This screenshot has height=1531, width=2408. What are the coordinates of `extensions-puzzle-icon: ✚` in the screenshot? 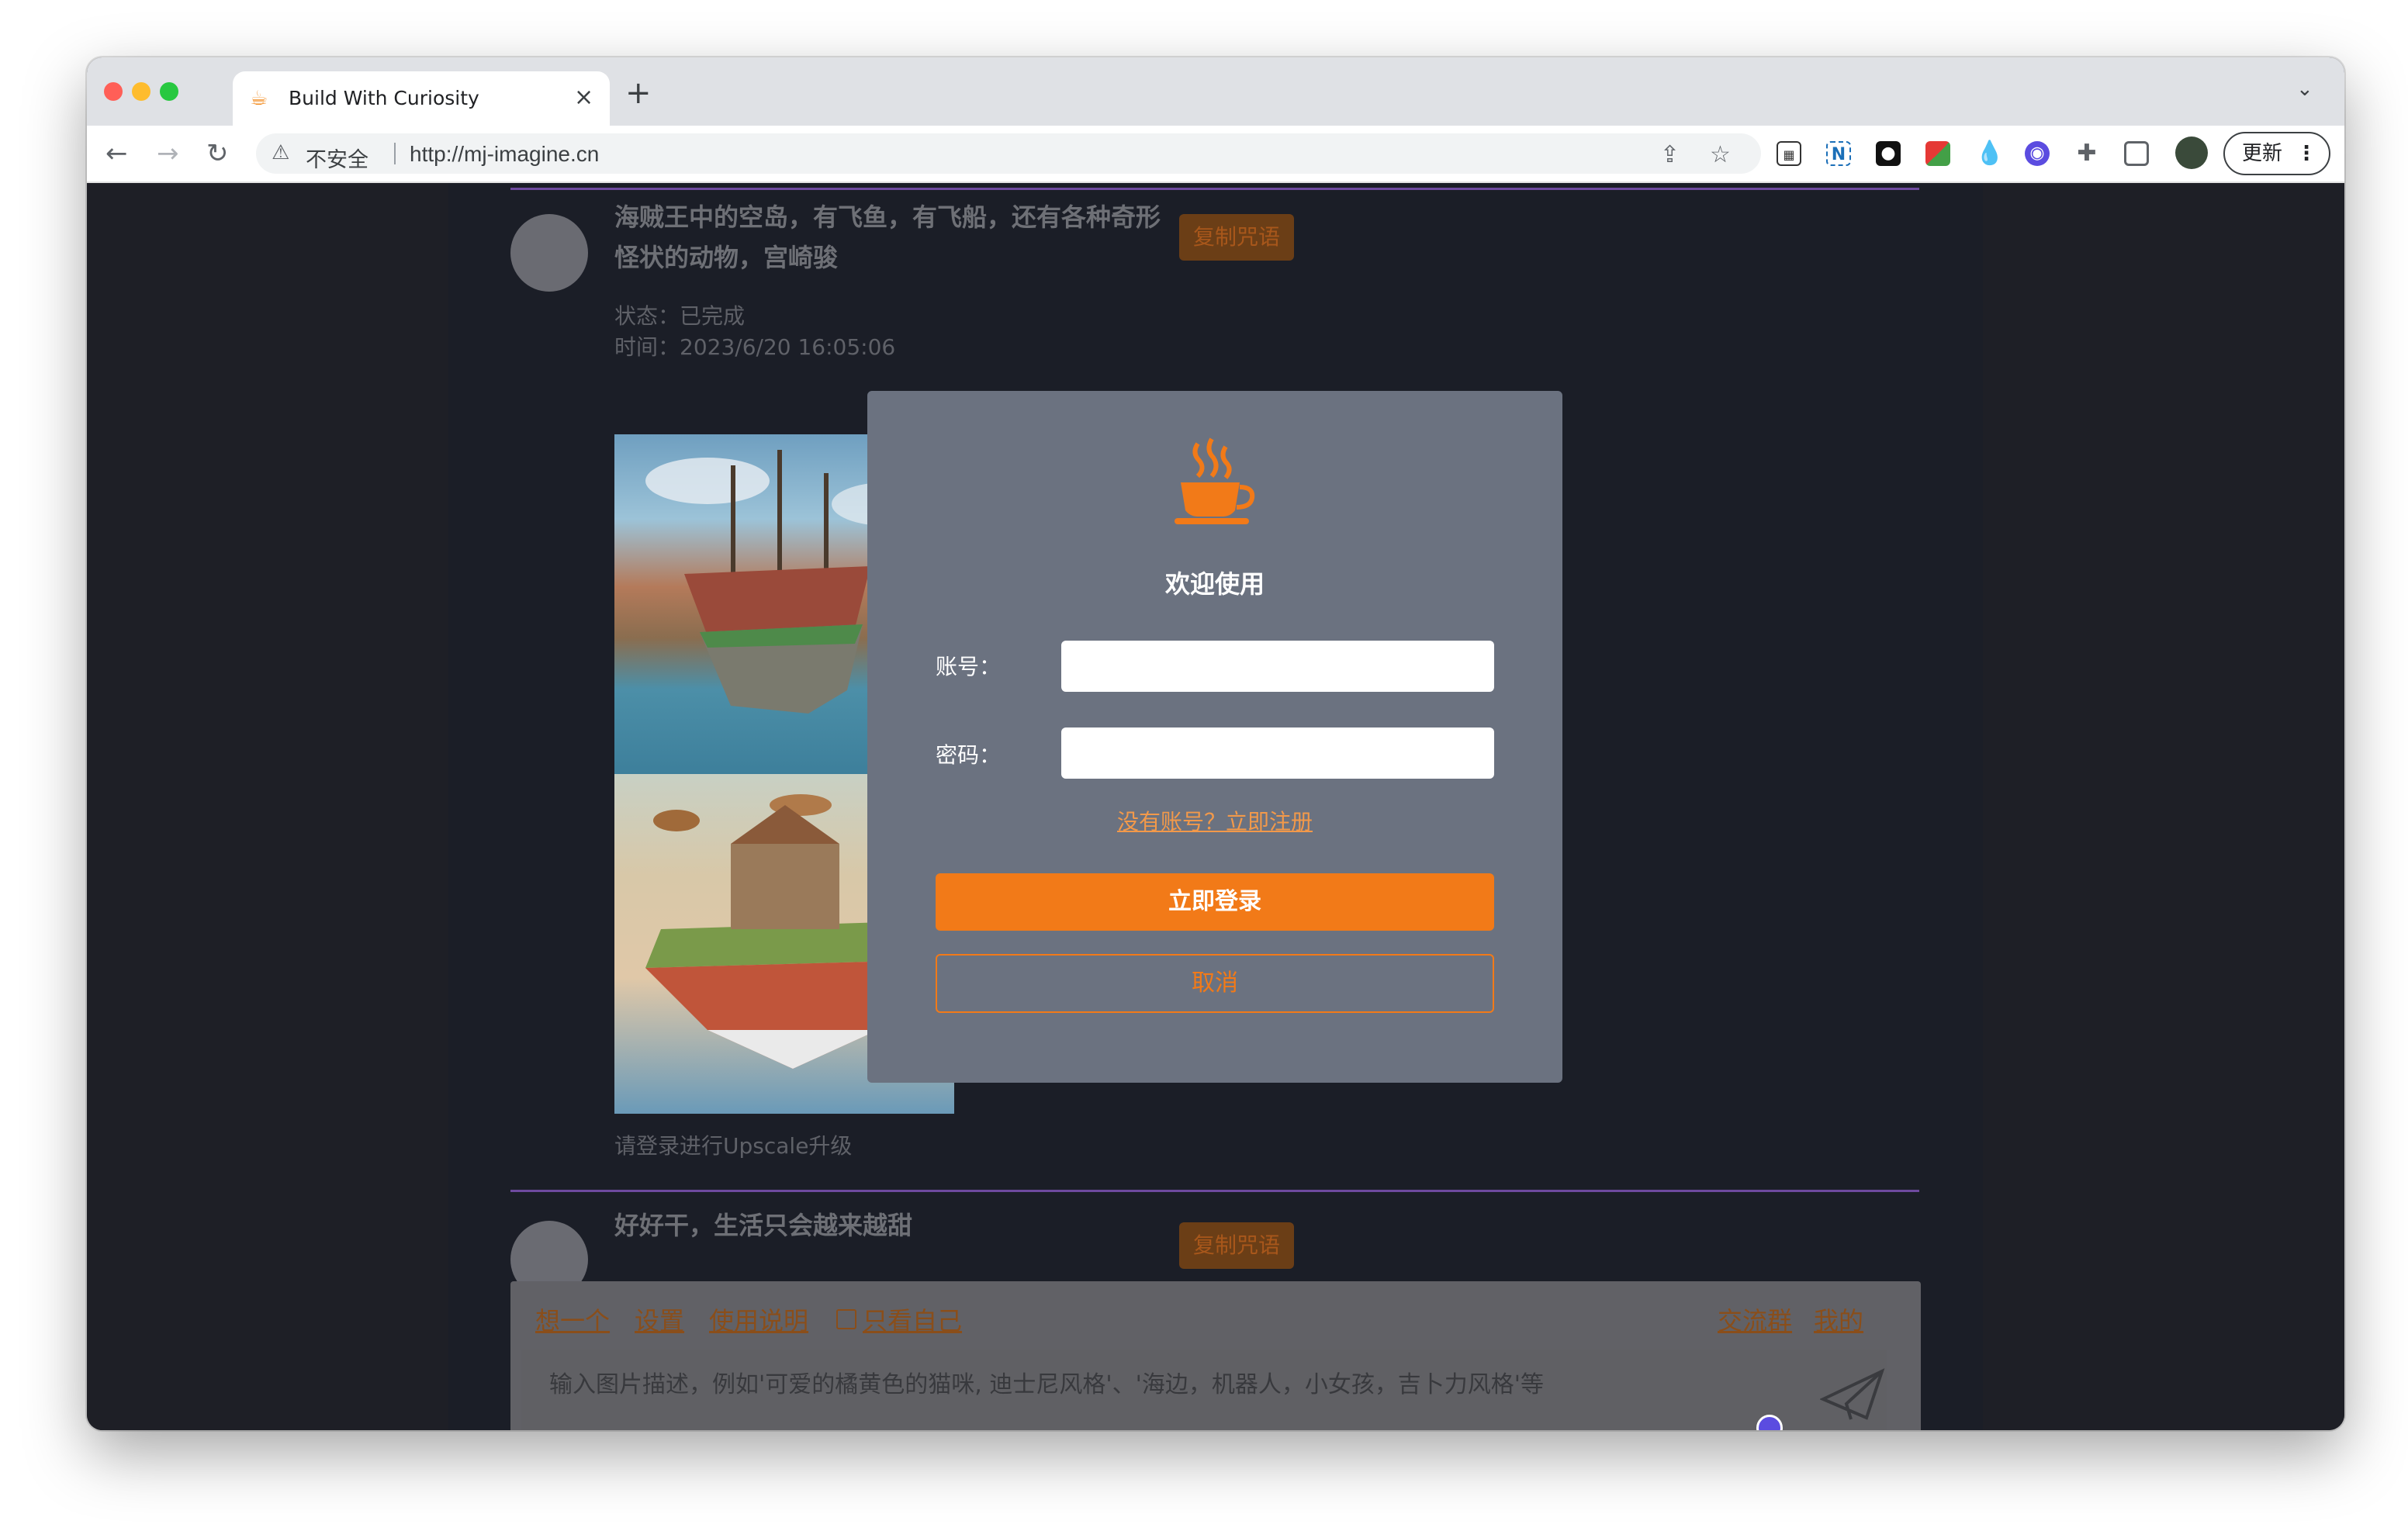 It's located at (2086, 153).